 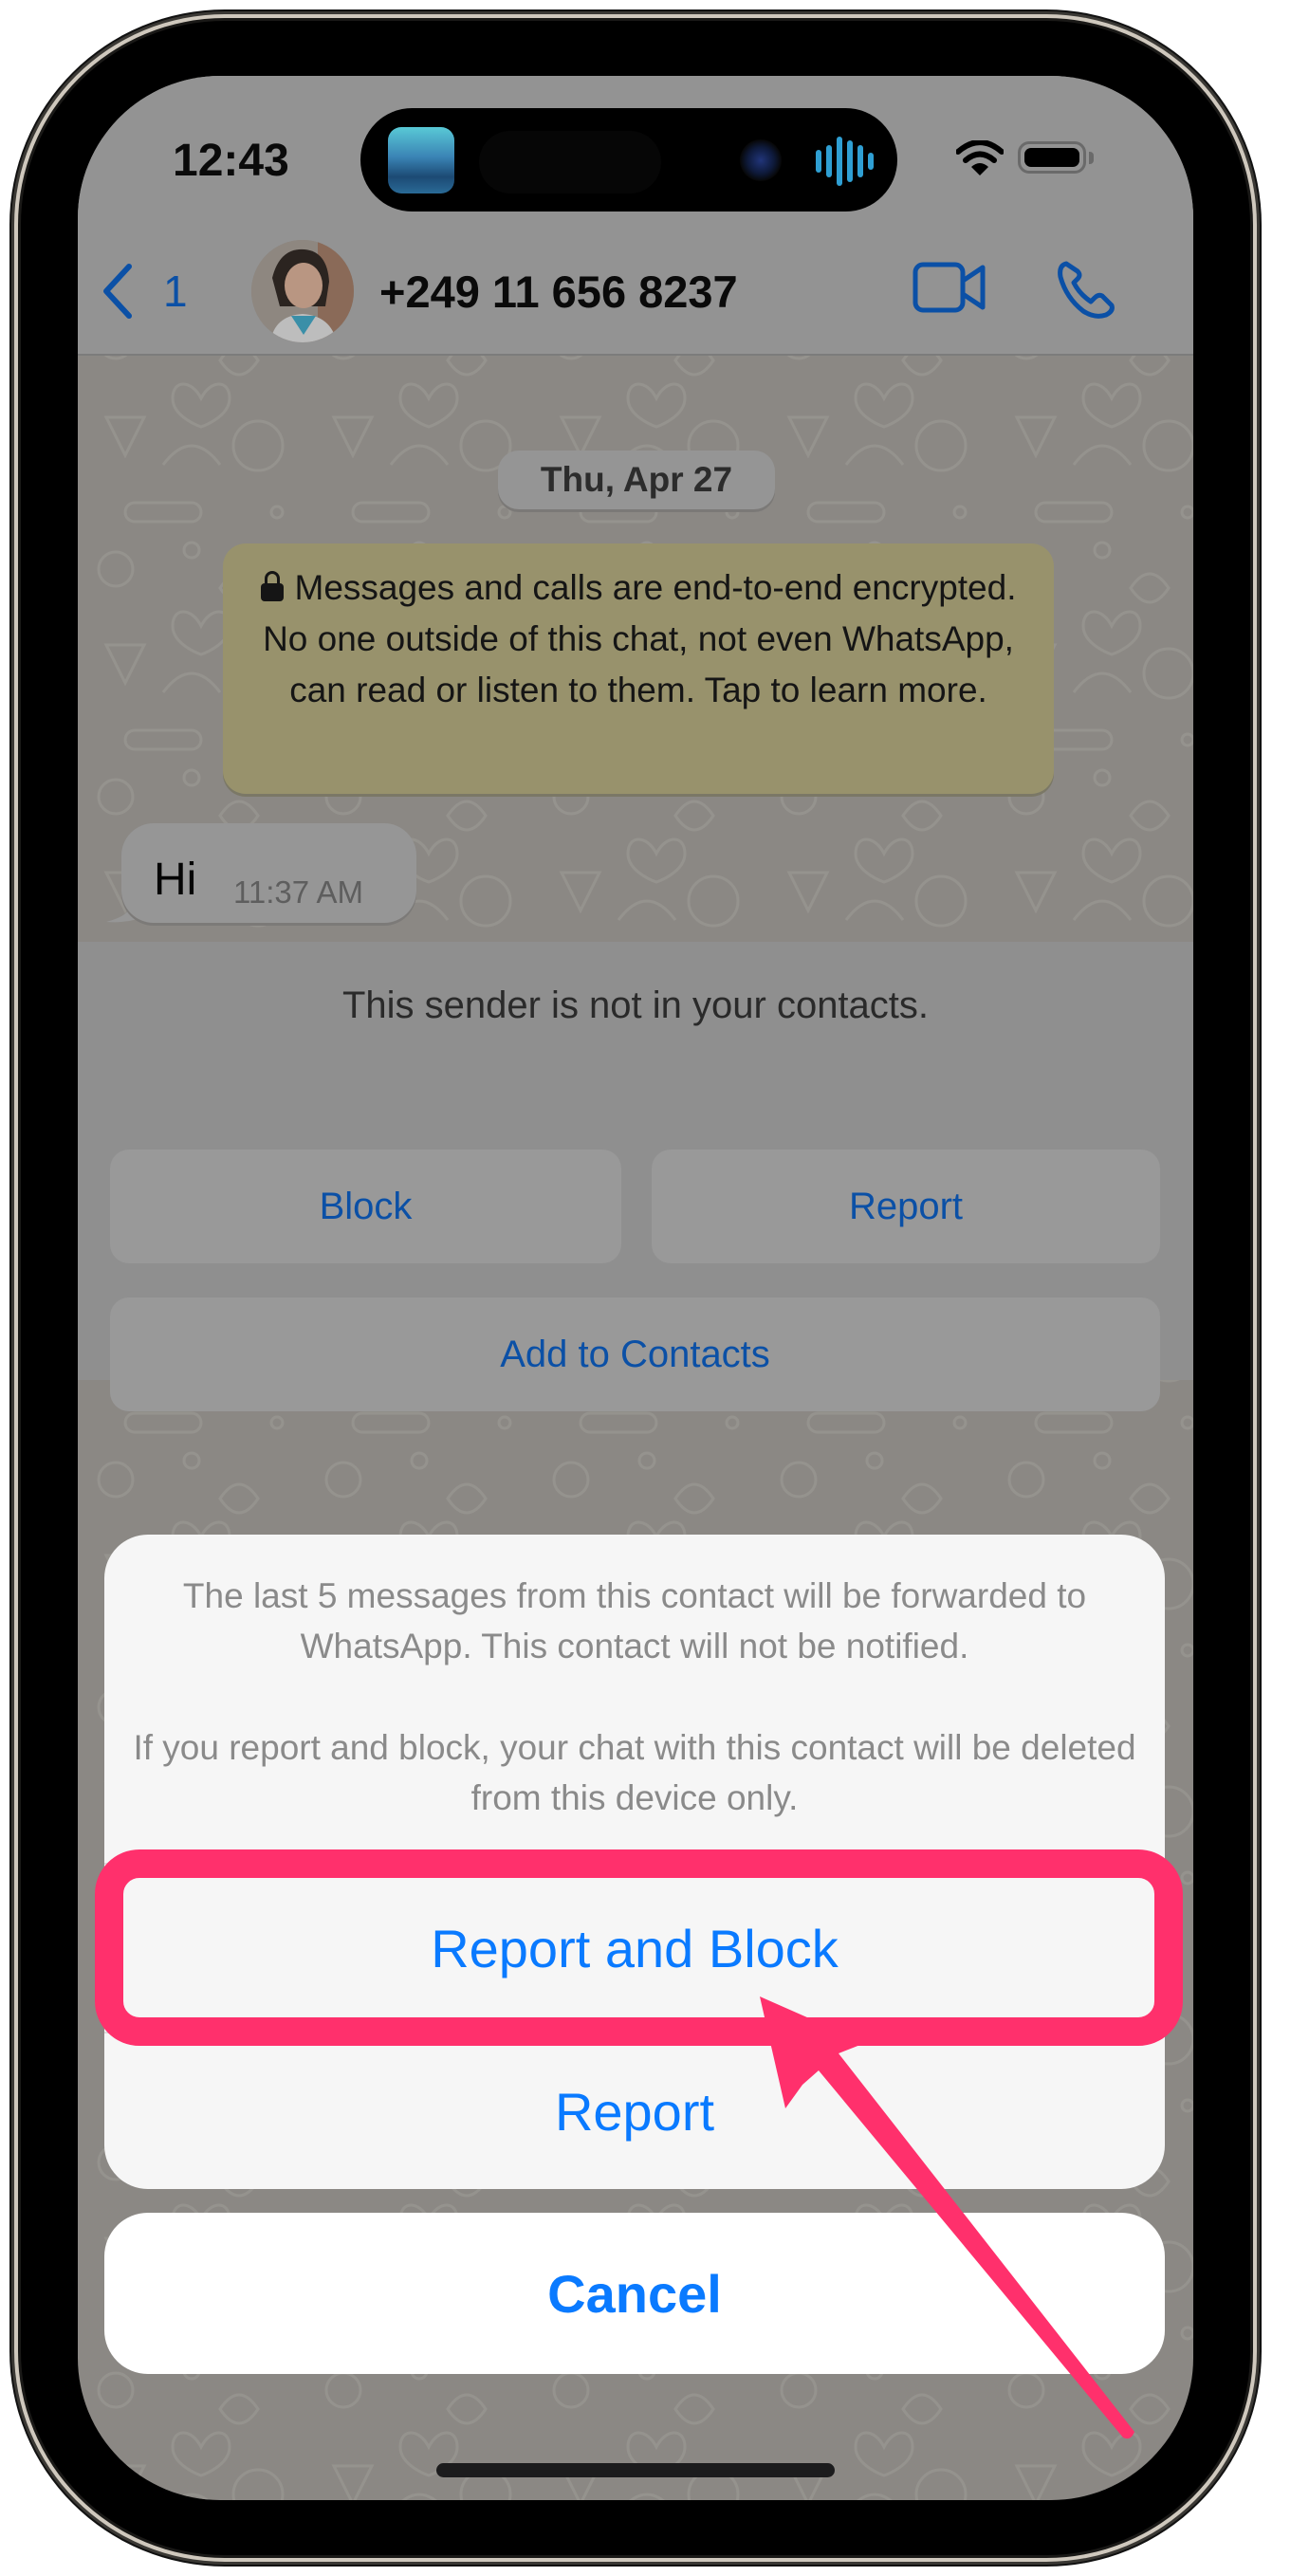 What do you see at coordinates (176, 291) in the screenshot?
I see `unread-count: 1` at bounding box center [176, 291].